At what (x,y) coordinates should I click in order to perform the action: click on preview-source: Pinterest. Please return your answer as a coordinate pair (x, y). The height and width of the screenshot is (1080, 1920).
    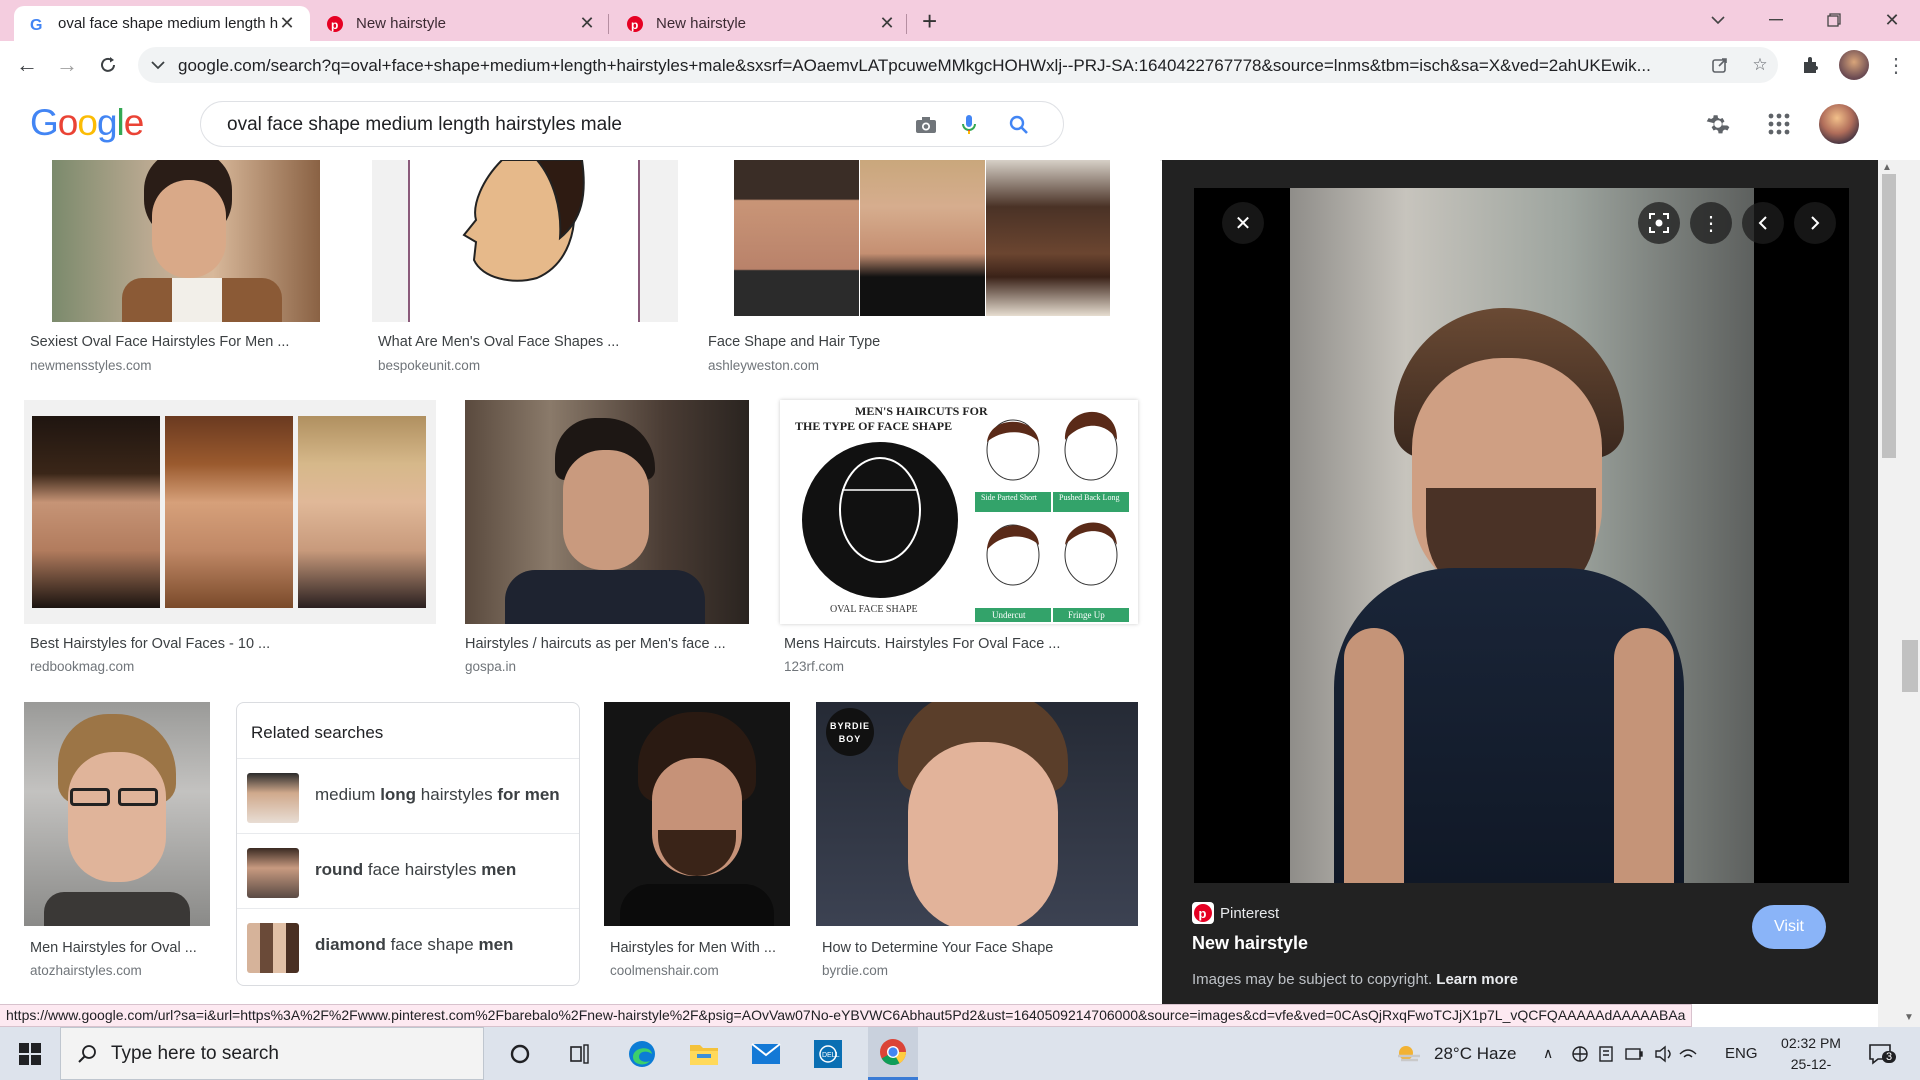
    Looking at the image, I should click on (1249, 913).